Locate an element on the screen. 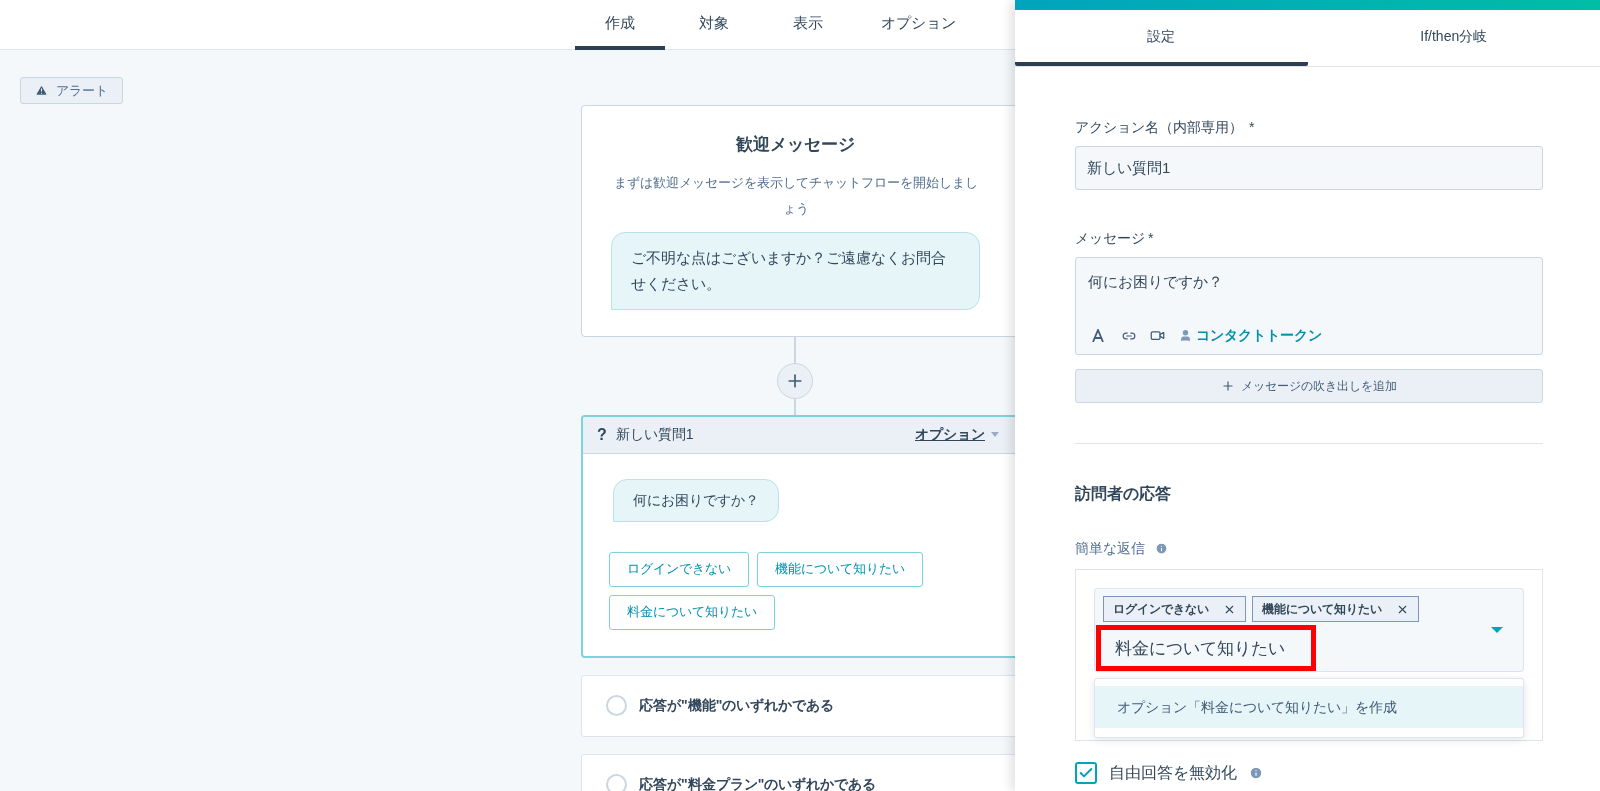  card-title: 歓迎メッセージ is located at coordinates (795, 145).